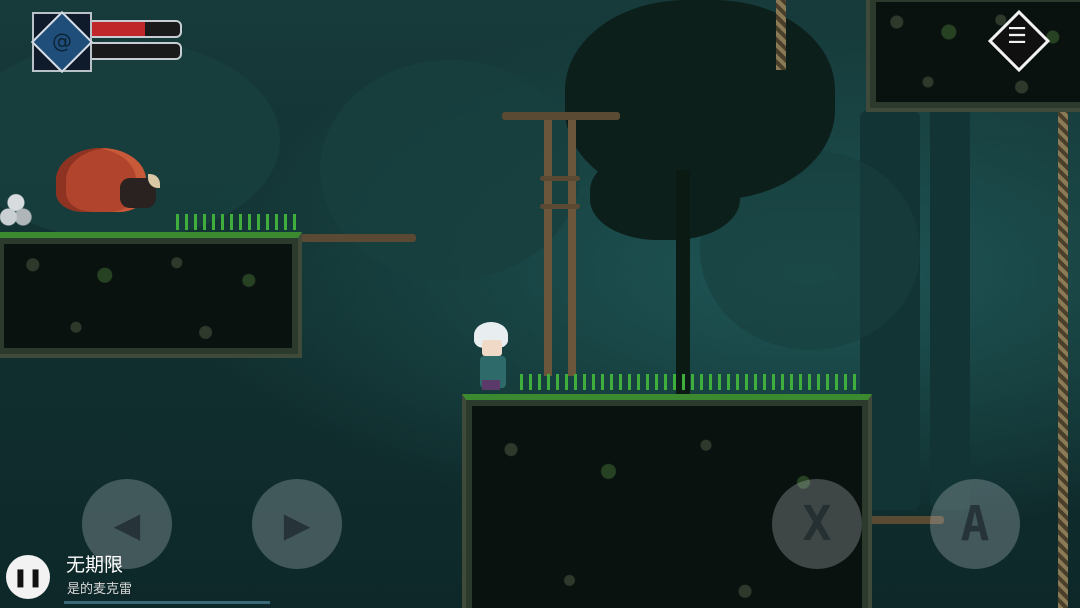 This screenshot has width=1080, height=608. I want to click on player-emblem: @, so click(62, 42).